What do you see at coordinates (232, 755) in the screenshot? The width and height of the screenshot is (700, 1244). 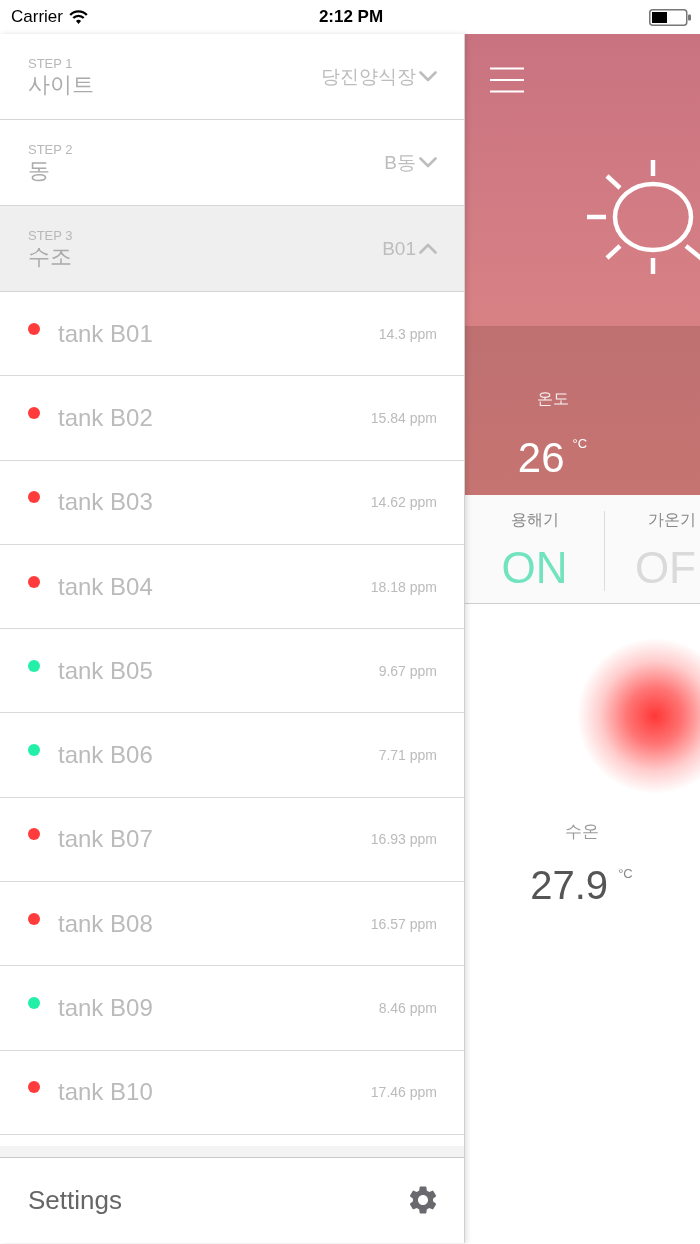 I see `tank-list-item: tank B06 7.71 ppm` at bounding box center [232, 755].